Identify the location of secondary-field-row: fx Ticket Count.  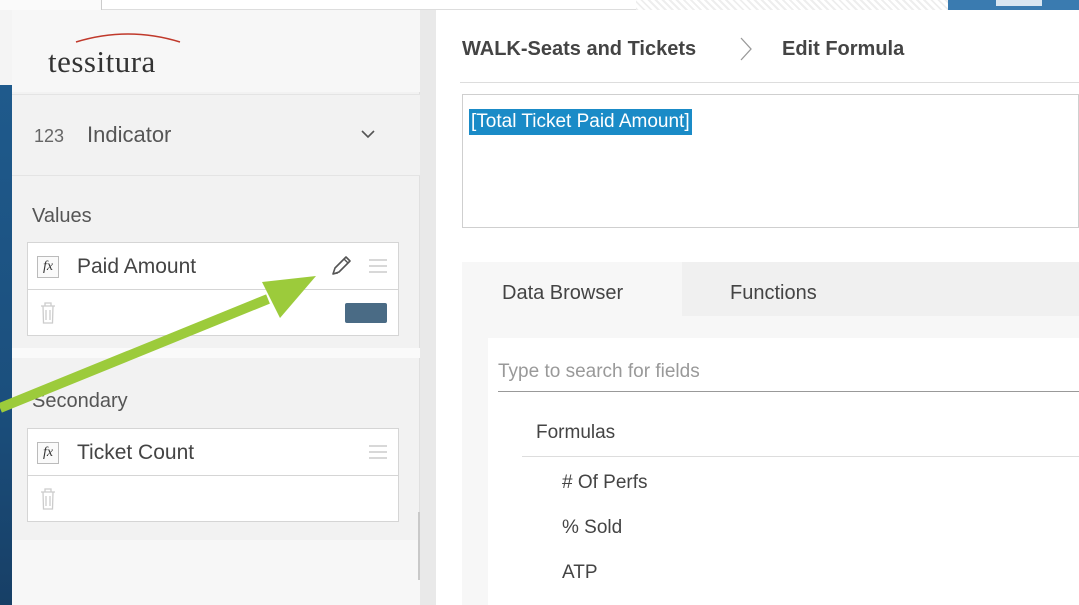
(213, 452).